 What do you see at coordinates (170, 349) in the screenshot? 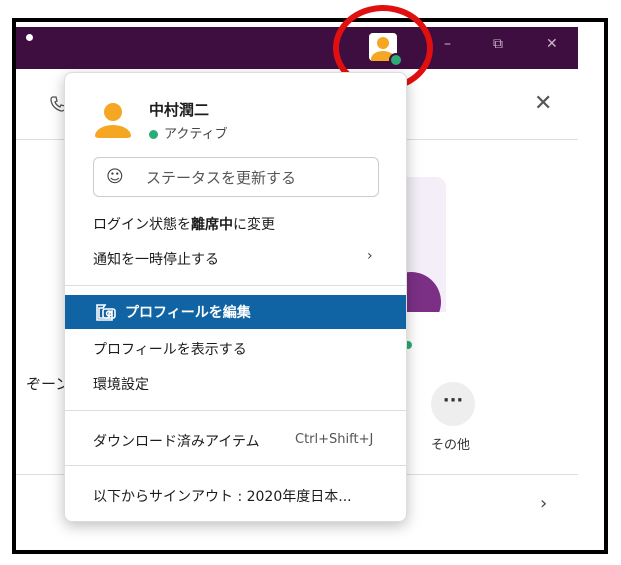
I see `view-profile-item: プロフィールを表示する` at bounding box center [170, 349].